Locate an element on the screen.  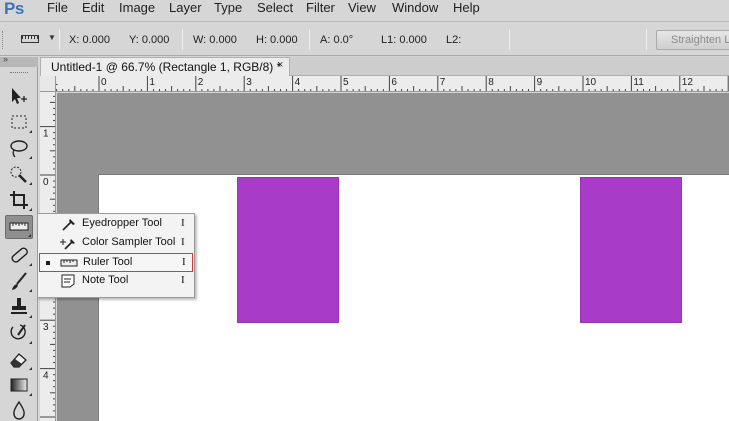
eraser-tool is located at coordinates (19, 359).